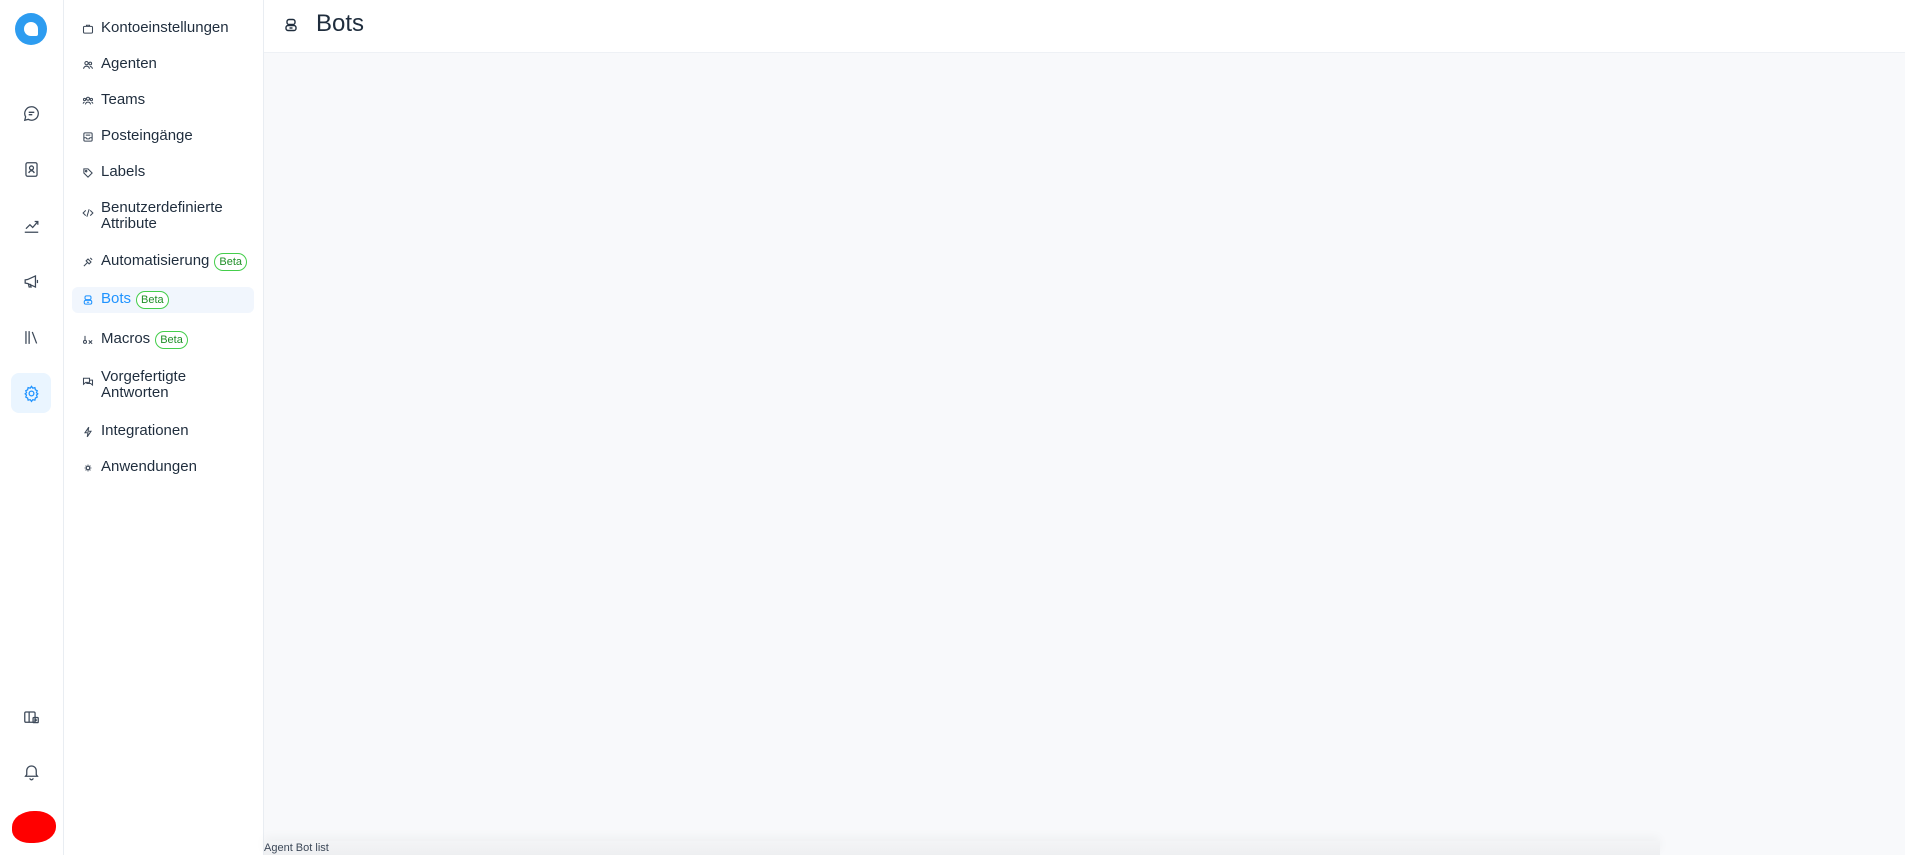  I want to click on rail-library-button, so click(31, 337).